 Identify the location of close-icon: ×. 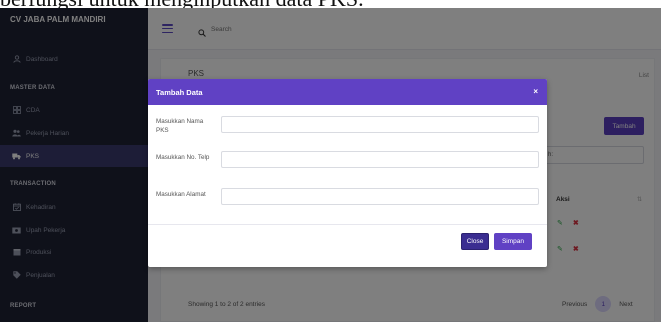
(535, 91).